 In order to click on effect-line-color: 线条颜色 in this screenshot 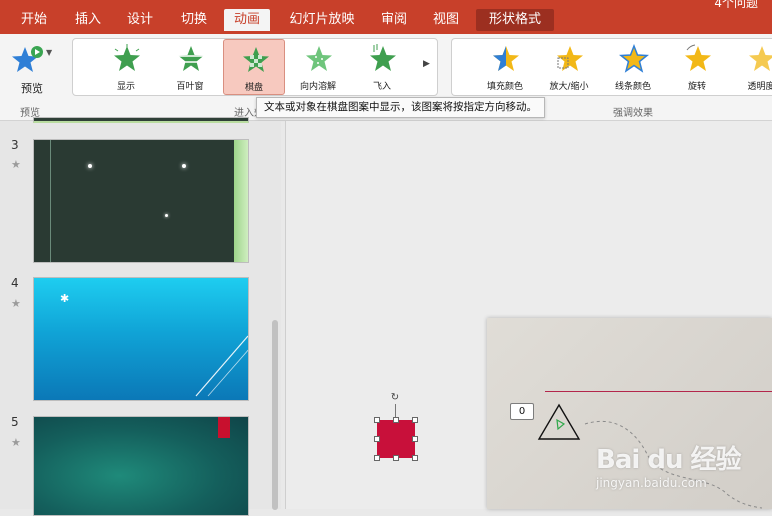, I will do `click(633, 67)`.